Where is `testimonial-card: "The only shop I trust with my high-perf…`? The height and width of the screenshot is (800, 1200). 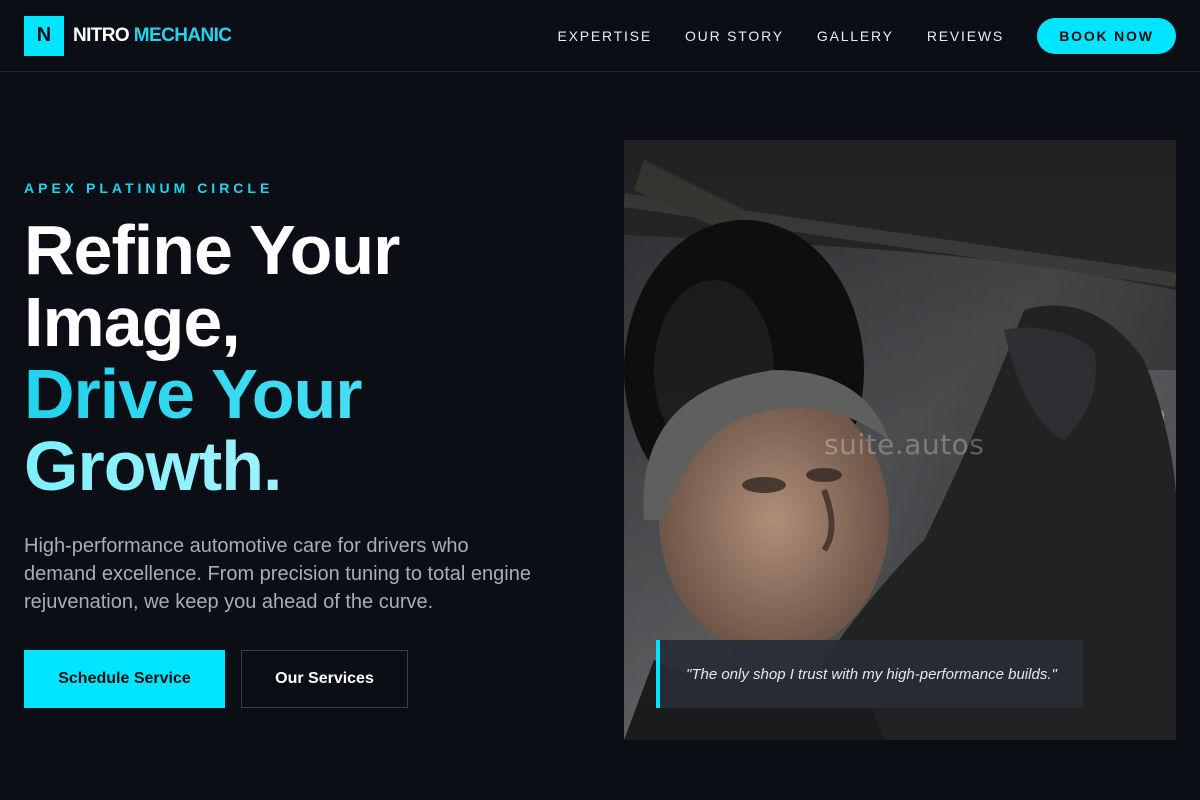
testimonial-card: "The only shop I trust with my high-perf… is located at coordinates (869, 674).